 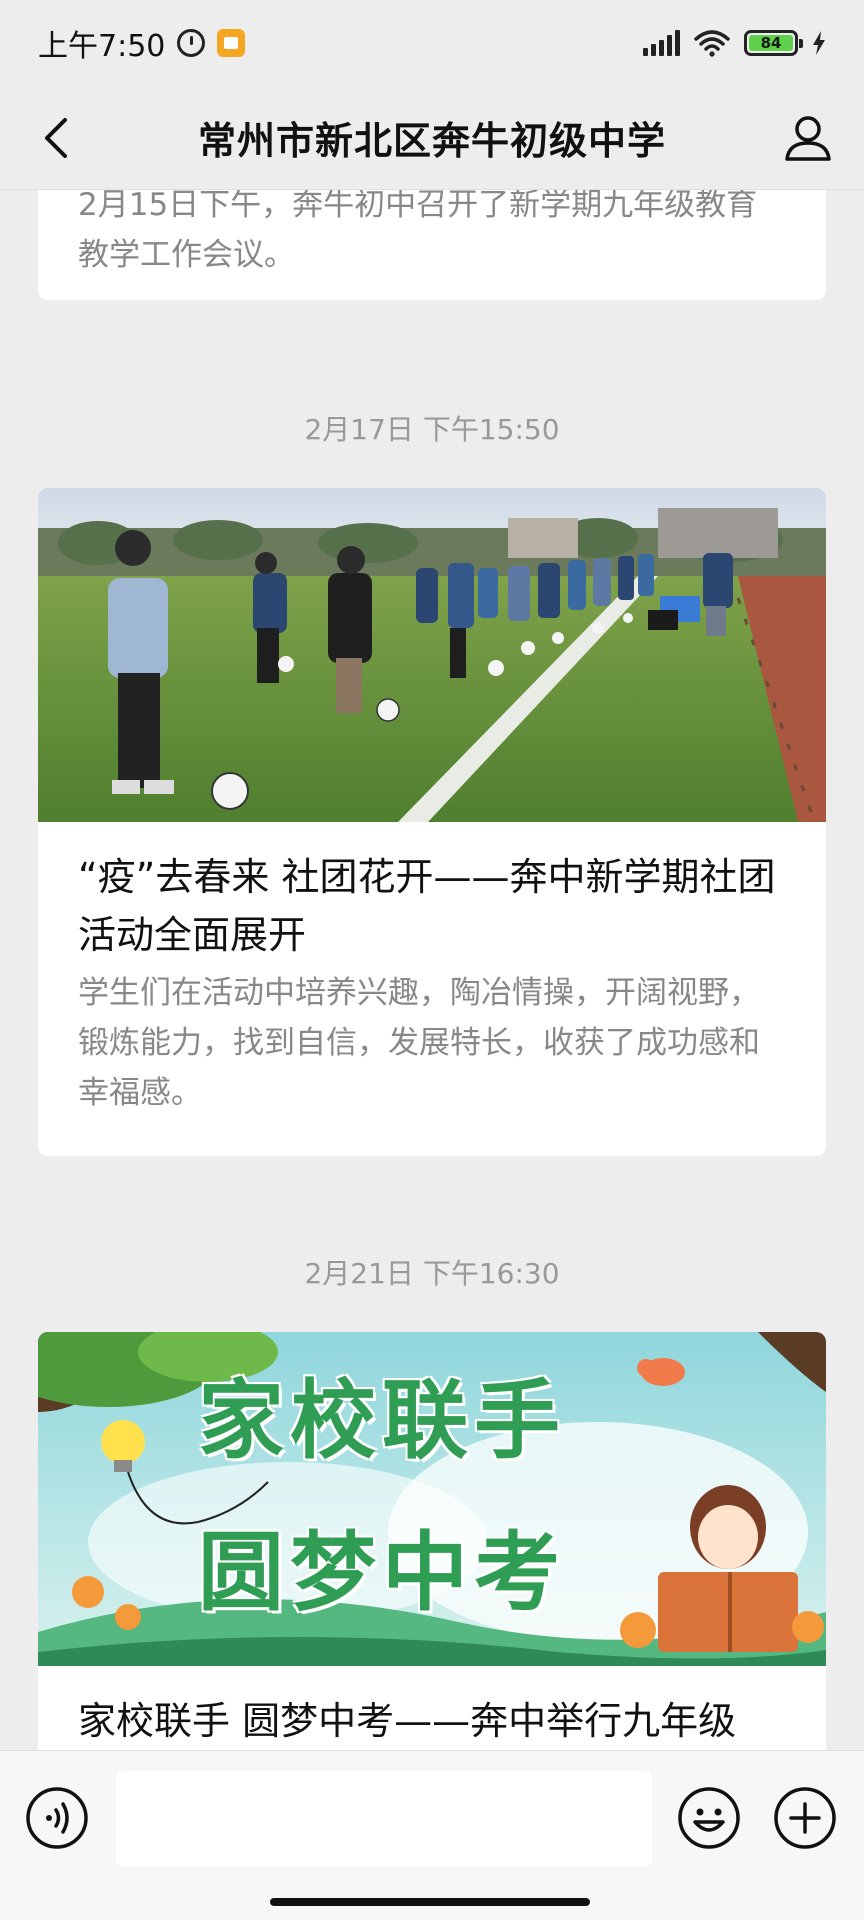 I want to click on app-badge-icon, so click(x=231, y=43).